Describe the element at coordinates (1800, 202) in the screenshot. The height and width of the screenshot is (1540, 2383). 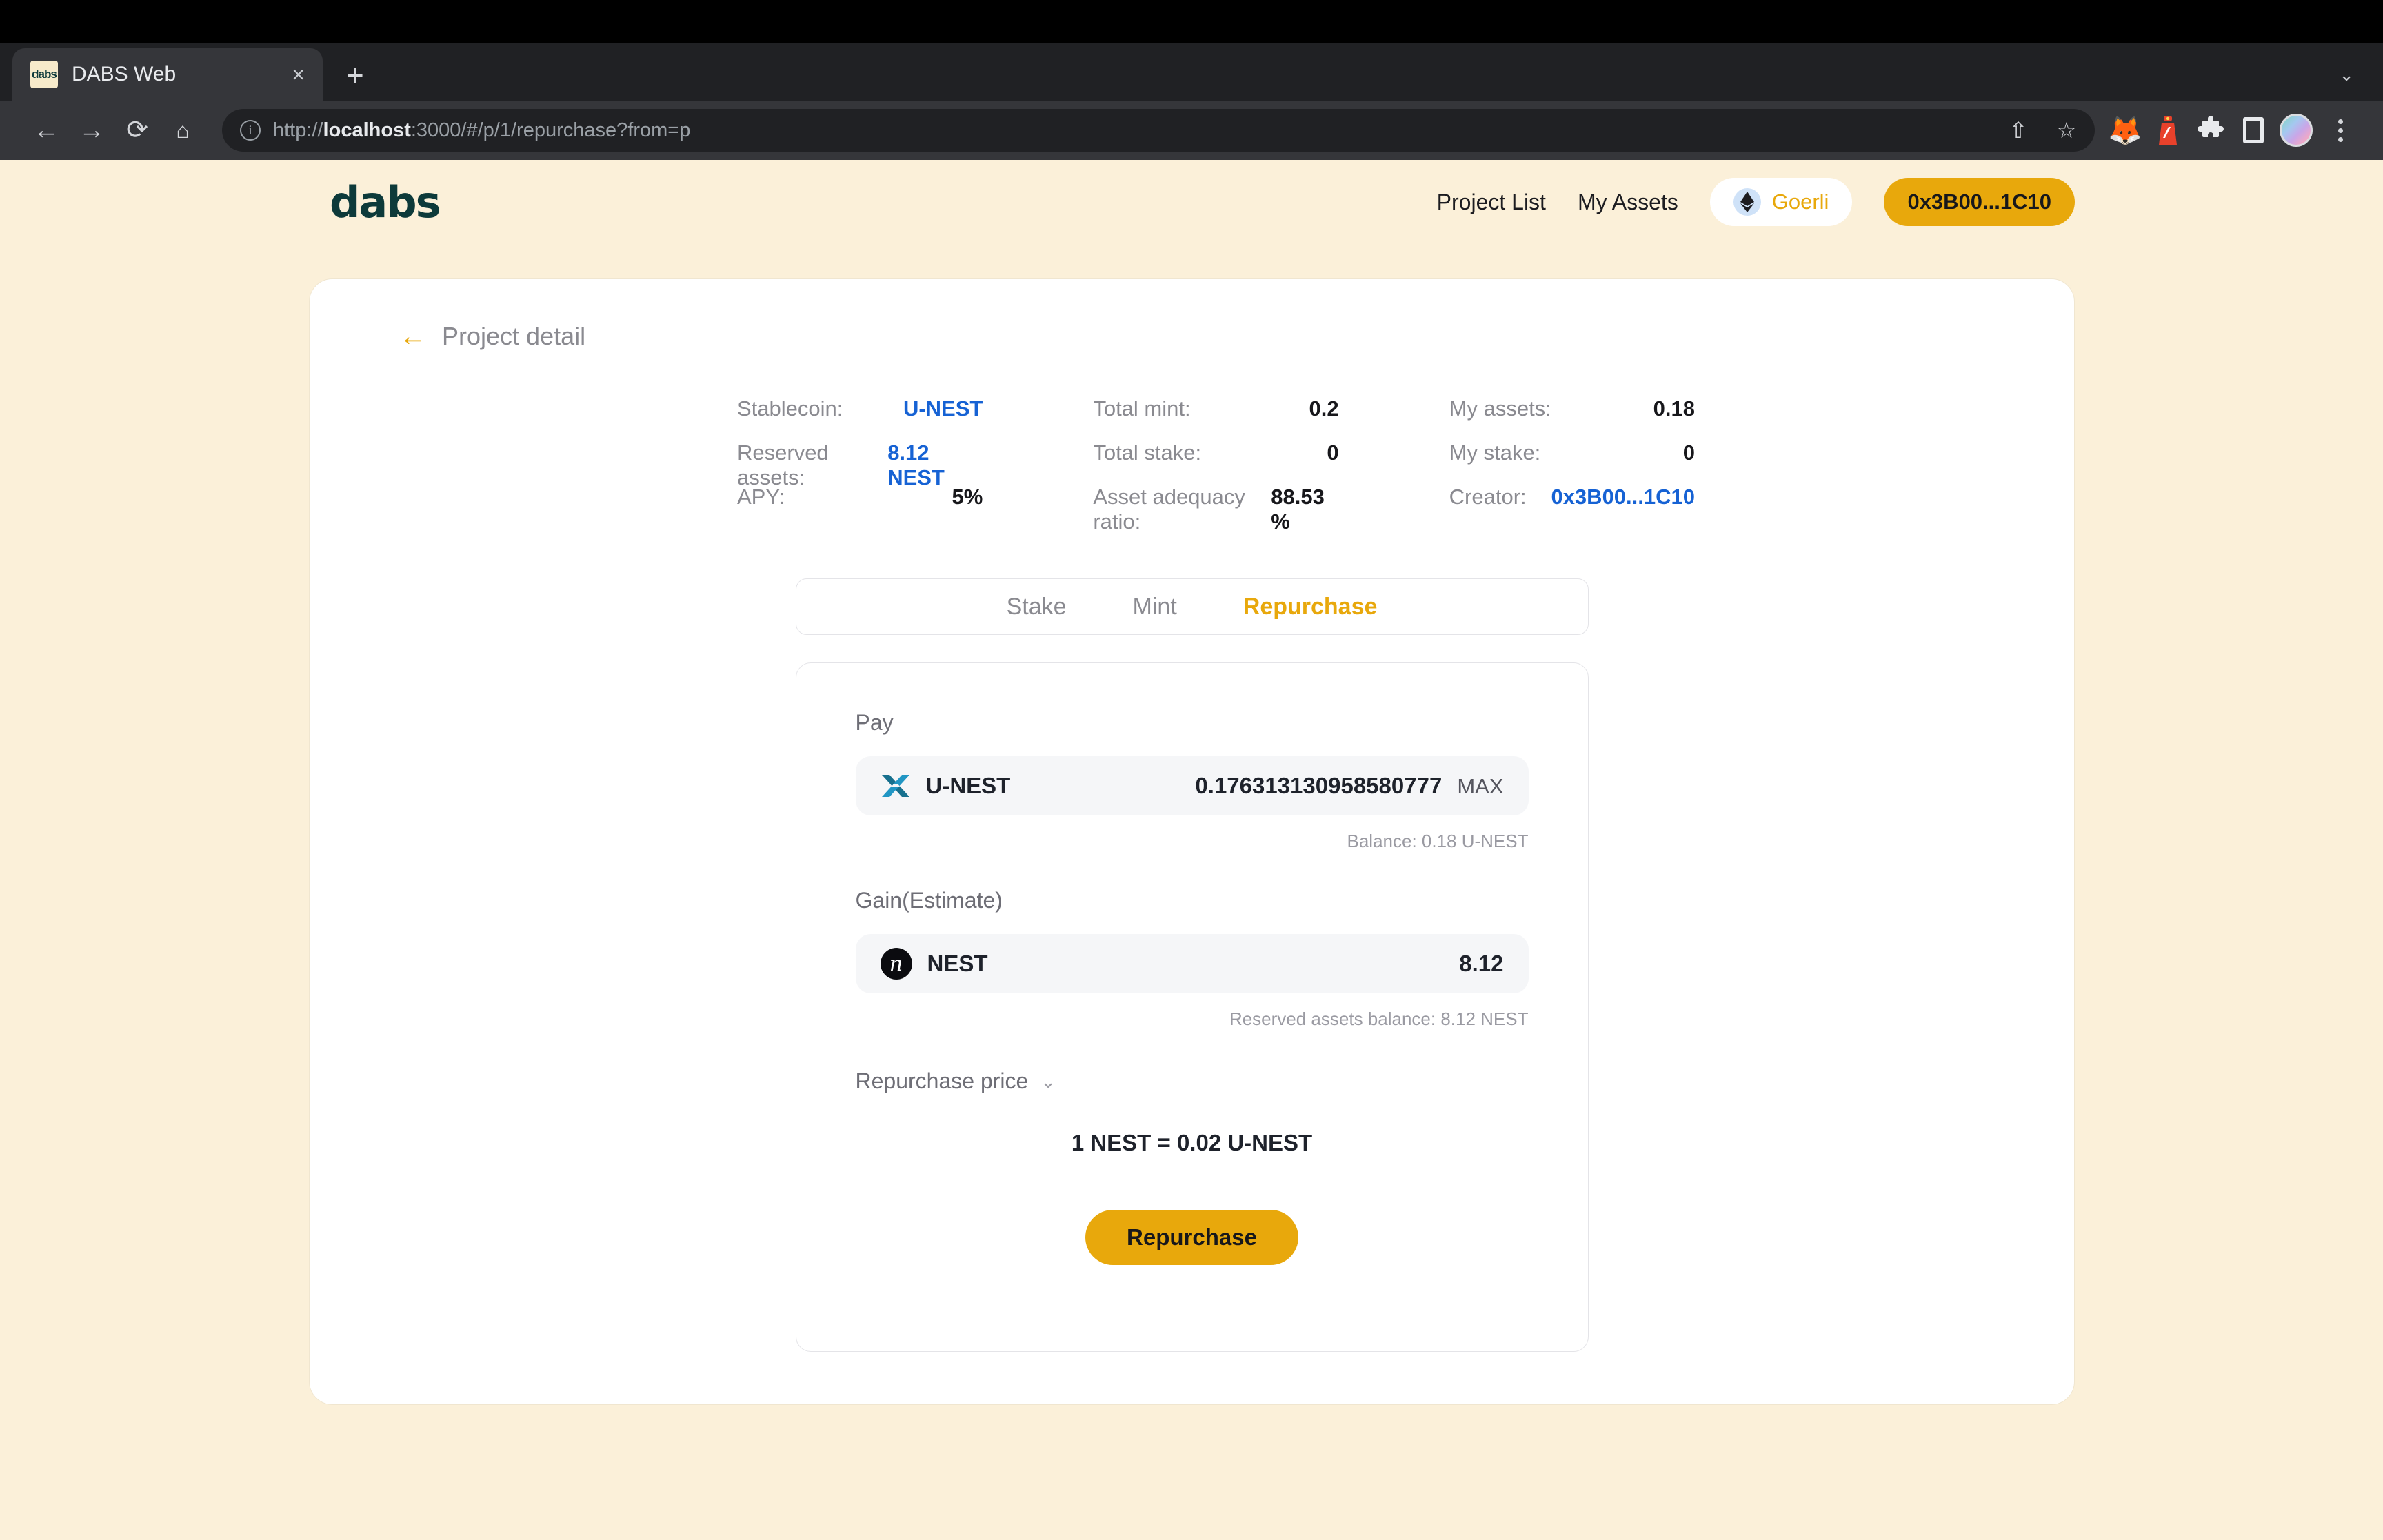
I see `network-label: Goerli` at that location.